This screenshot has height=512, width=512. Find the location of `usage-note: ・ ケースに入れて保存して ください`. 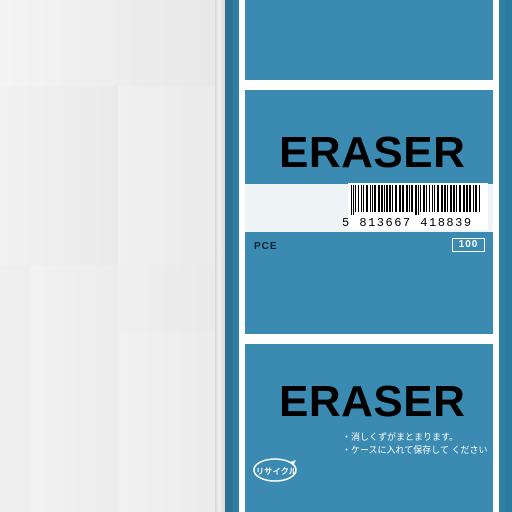

usage-note: ・ ケースに入れて保存して ください is located at coordinates (422, 450).